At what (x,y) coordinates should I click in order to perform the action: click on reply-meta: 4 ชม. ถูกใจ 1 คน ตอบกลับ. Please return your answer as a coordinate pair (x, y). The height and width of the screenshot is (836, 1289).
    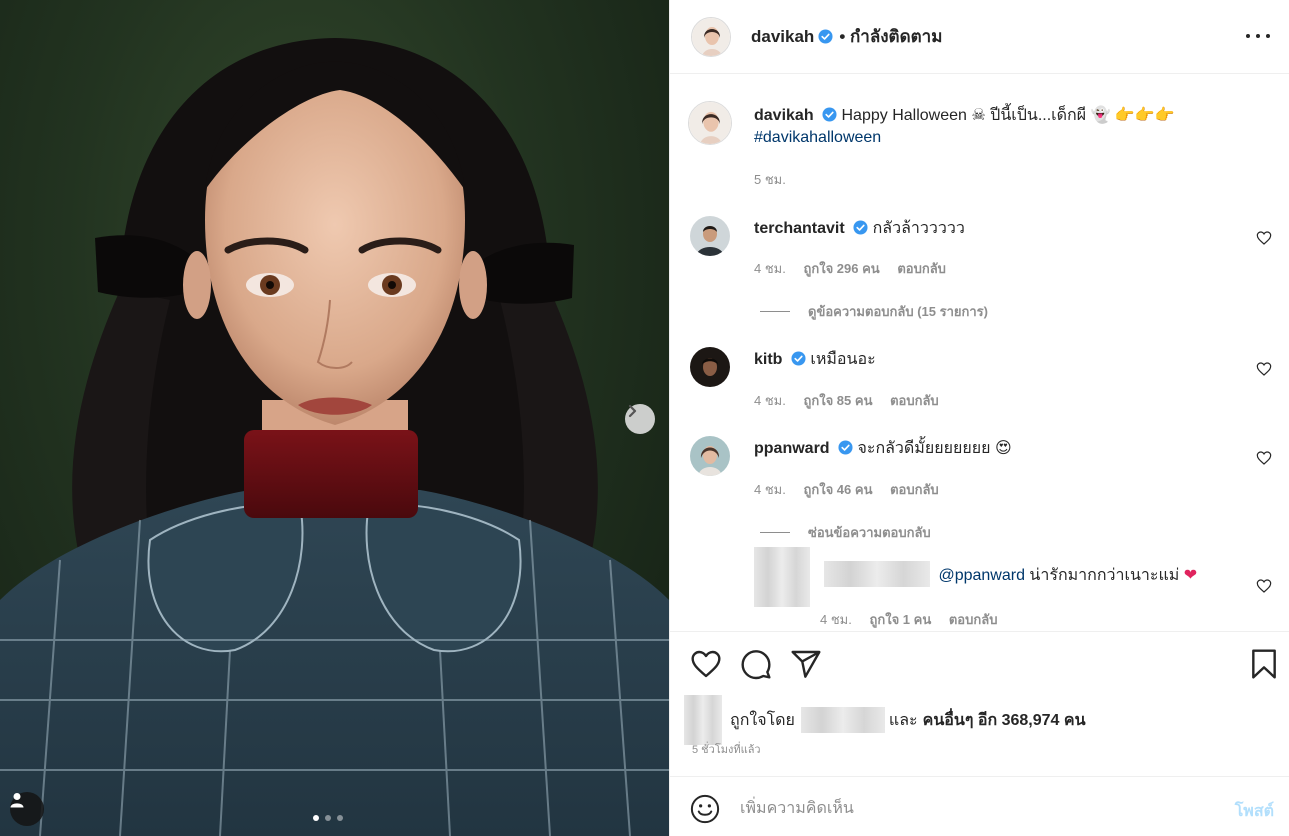
    Looking at the image, I should click on (915, 619).